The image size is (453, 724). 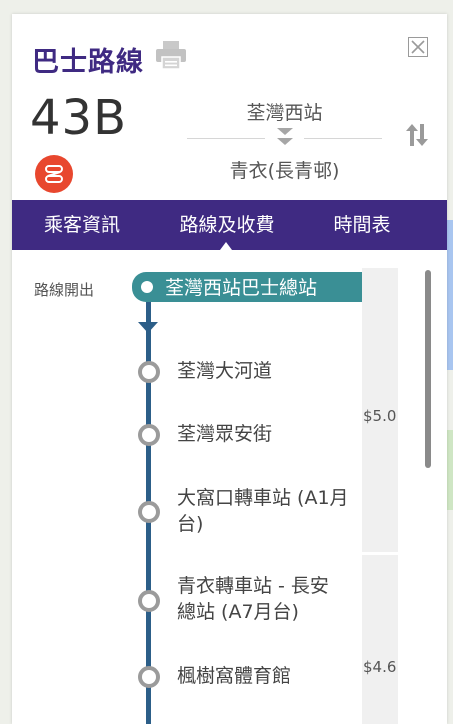 I want to click on stop-name: 荃灣眾安街, so click(x=267, y=434).